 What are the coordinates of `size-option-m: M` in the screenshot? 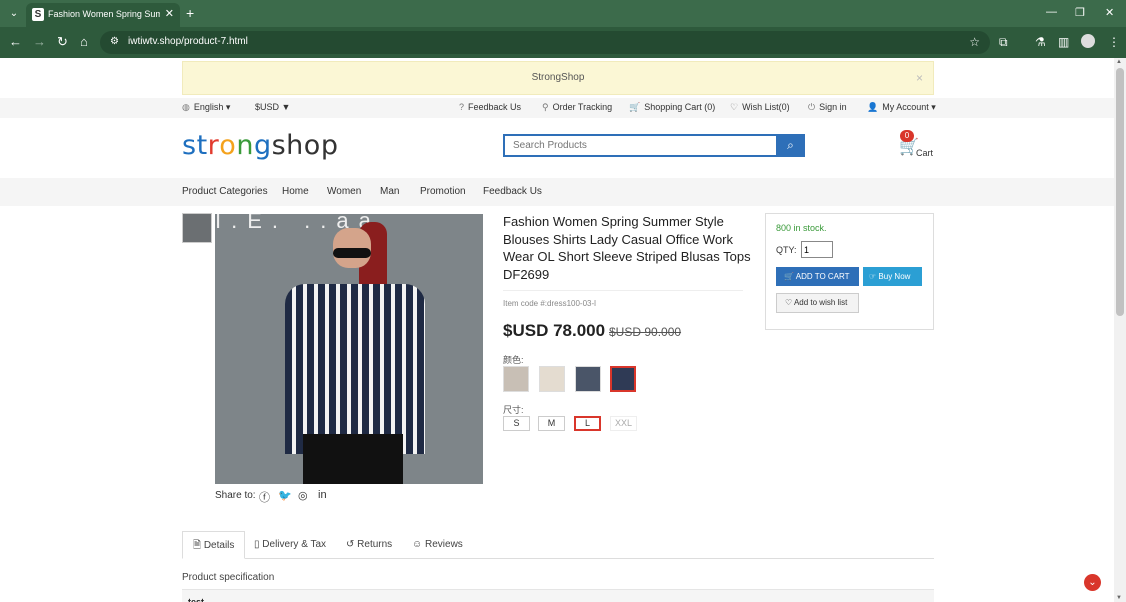 It's located at (551, 423).